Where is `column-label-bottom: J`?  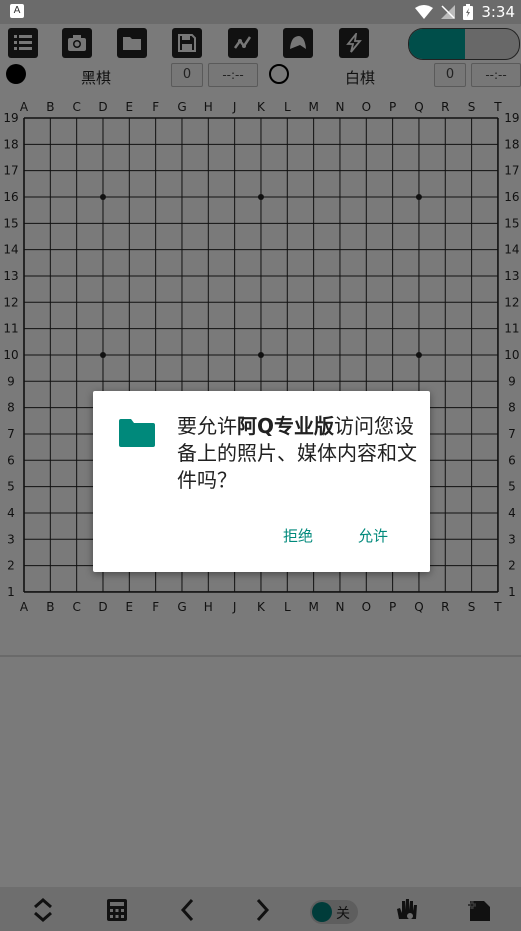
column-label-bottom: J is located at coordinates (234, 607).